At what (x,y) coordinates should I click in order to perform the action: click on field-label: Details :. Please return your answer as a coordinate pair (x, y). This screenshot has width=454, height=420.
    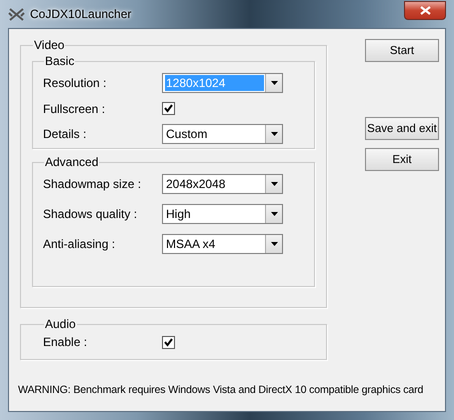
    Looking at the image, I should click on (65, 134).